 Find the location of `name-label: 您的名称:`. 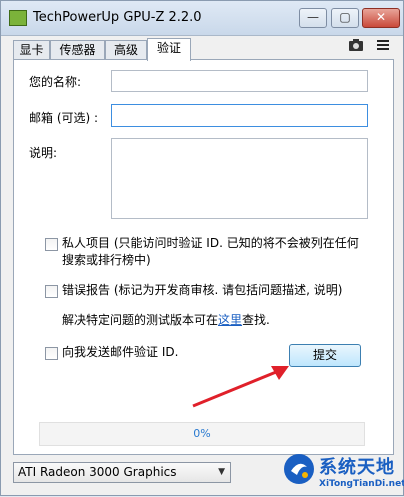

name-label: 您的名称: is located at coordinates (55, 82).